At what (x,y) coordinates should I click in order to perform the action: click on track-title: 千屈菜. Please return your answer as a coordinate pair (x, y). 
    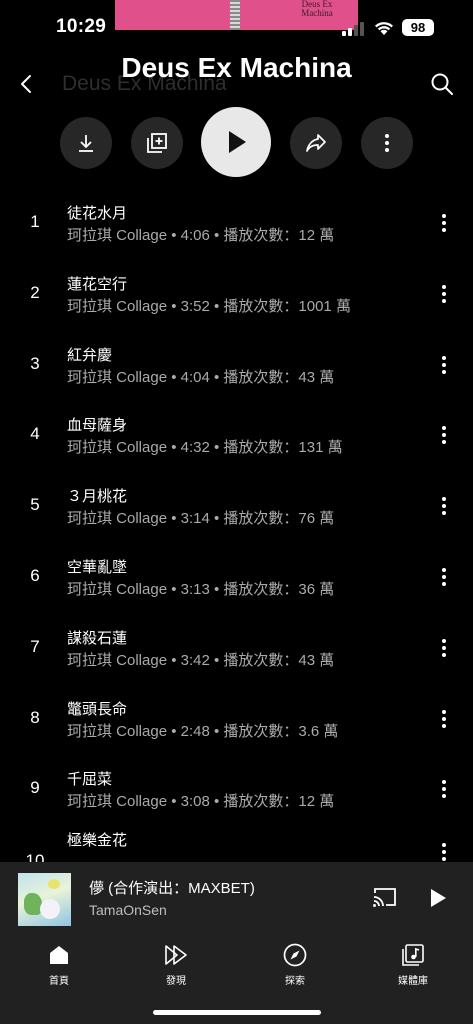
    Looking at the image, I should click on (90, 780).